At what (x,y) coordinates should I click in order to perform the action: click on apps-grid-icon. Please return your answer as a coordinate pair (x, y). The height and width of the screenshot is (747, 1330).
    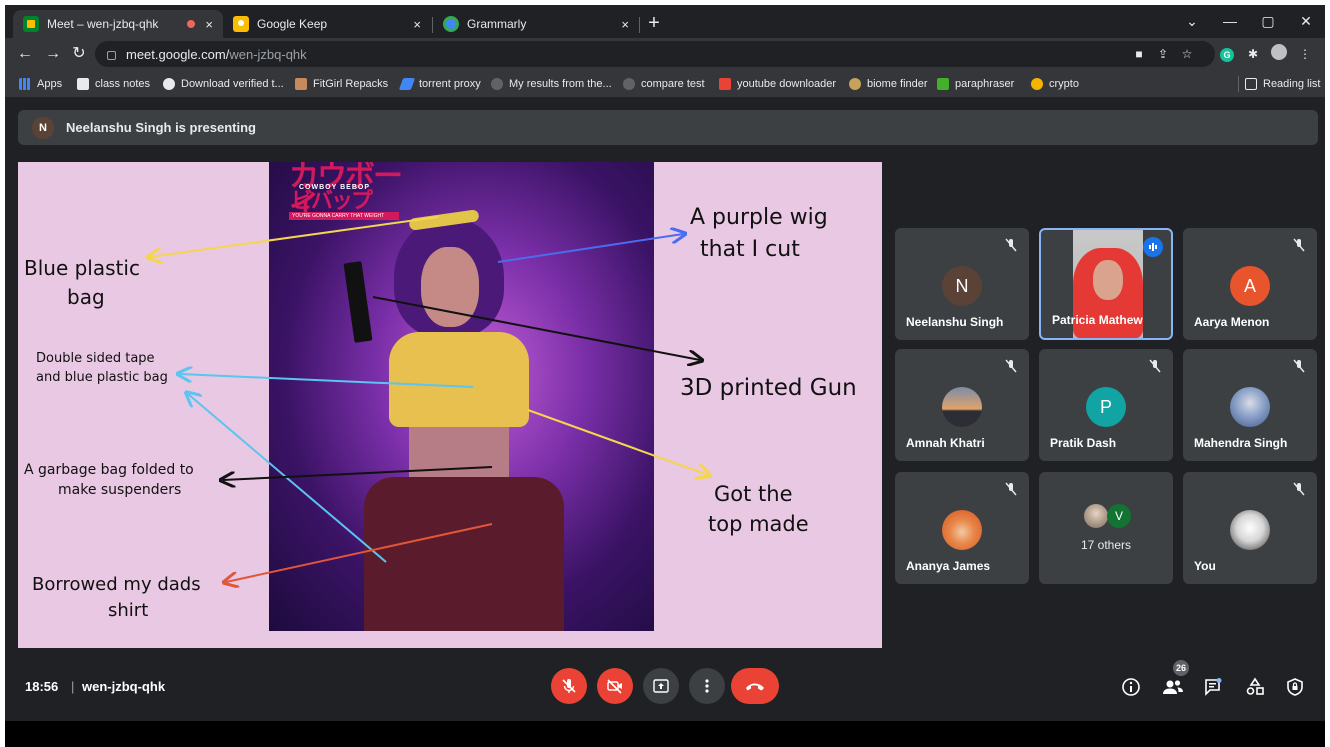
    Looking at the image, I should click on (25, 84).